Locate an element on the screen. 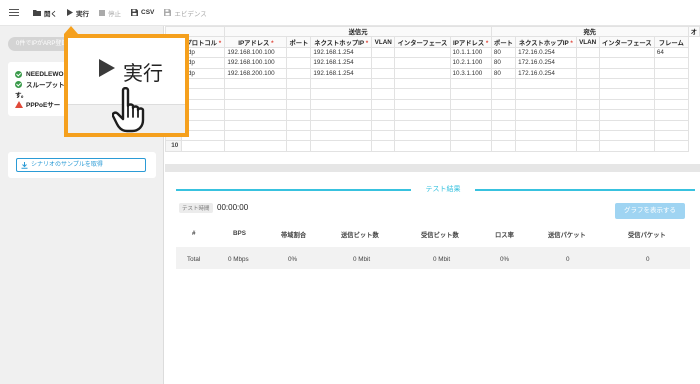 This screenshot has height=384, width=700. grid-cell: 192.168.100.100 is located at coordinates (256, 63).